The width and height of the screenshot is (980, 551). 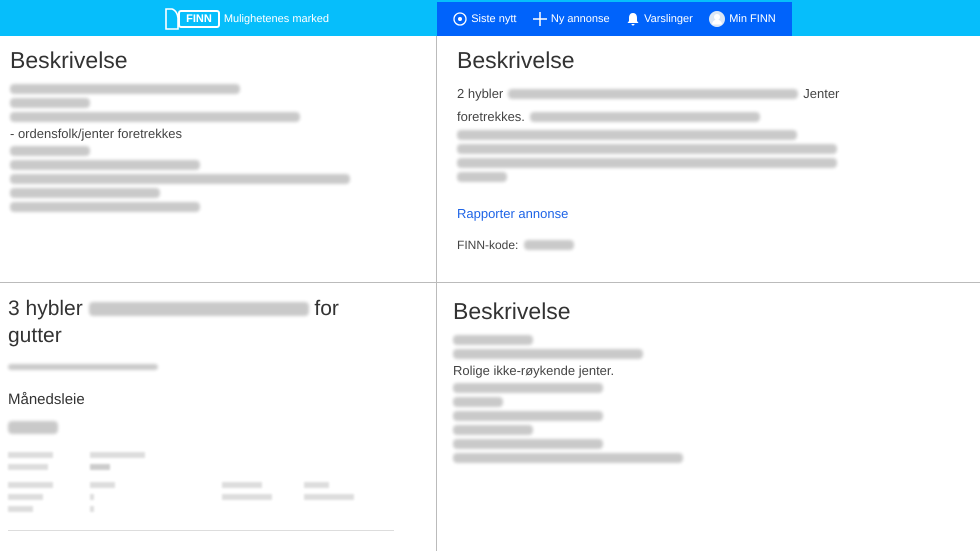 I want to click on nav-link: Ny annonse, so click(x=571, y=19).